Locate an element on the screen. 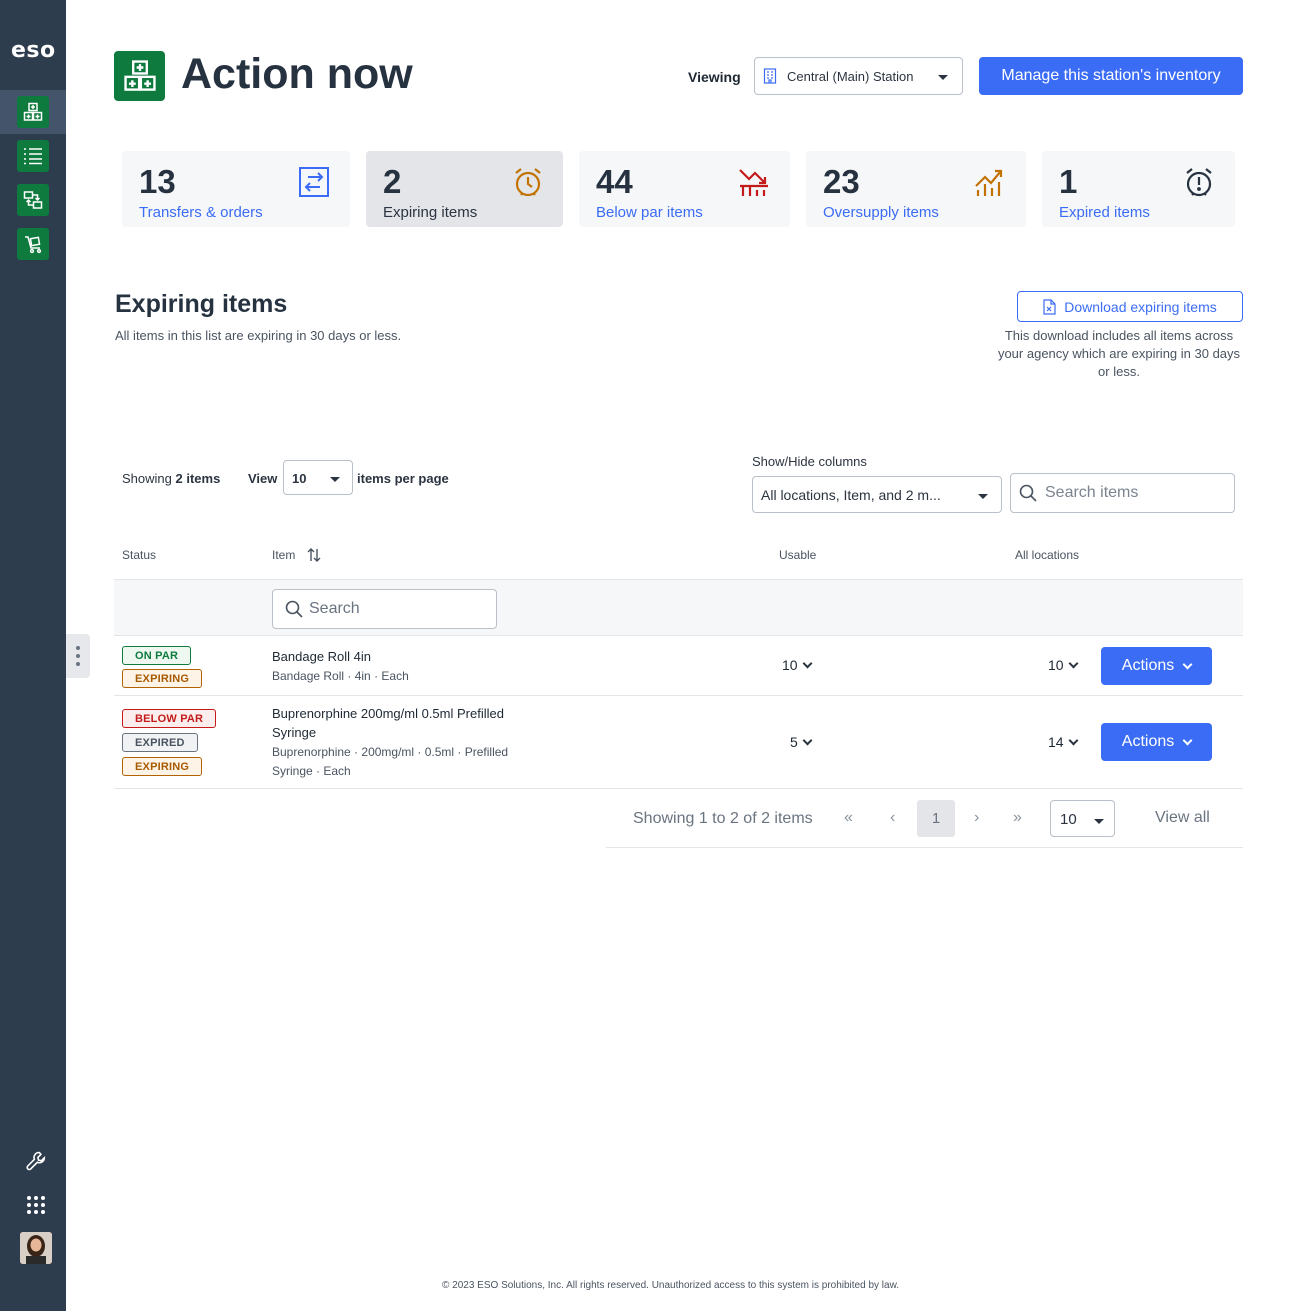  sidebar-collapse-handle is located at coordinates (78, 656).